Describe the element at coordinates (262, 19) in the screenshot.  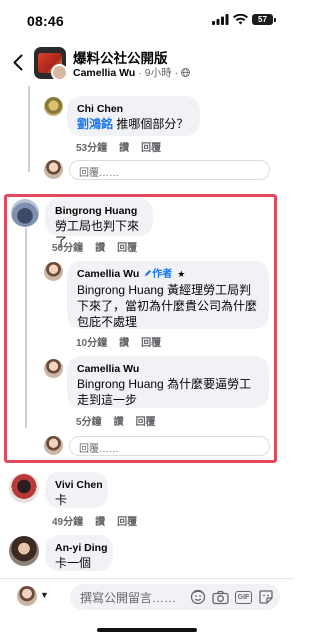
I see `battery-icon: 57` at that location.